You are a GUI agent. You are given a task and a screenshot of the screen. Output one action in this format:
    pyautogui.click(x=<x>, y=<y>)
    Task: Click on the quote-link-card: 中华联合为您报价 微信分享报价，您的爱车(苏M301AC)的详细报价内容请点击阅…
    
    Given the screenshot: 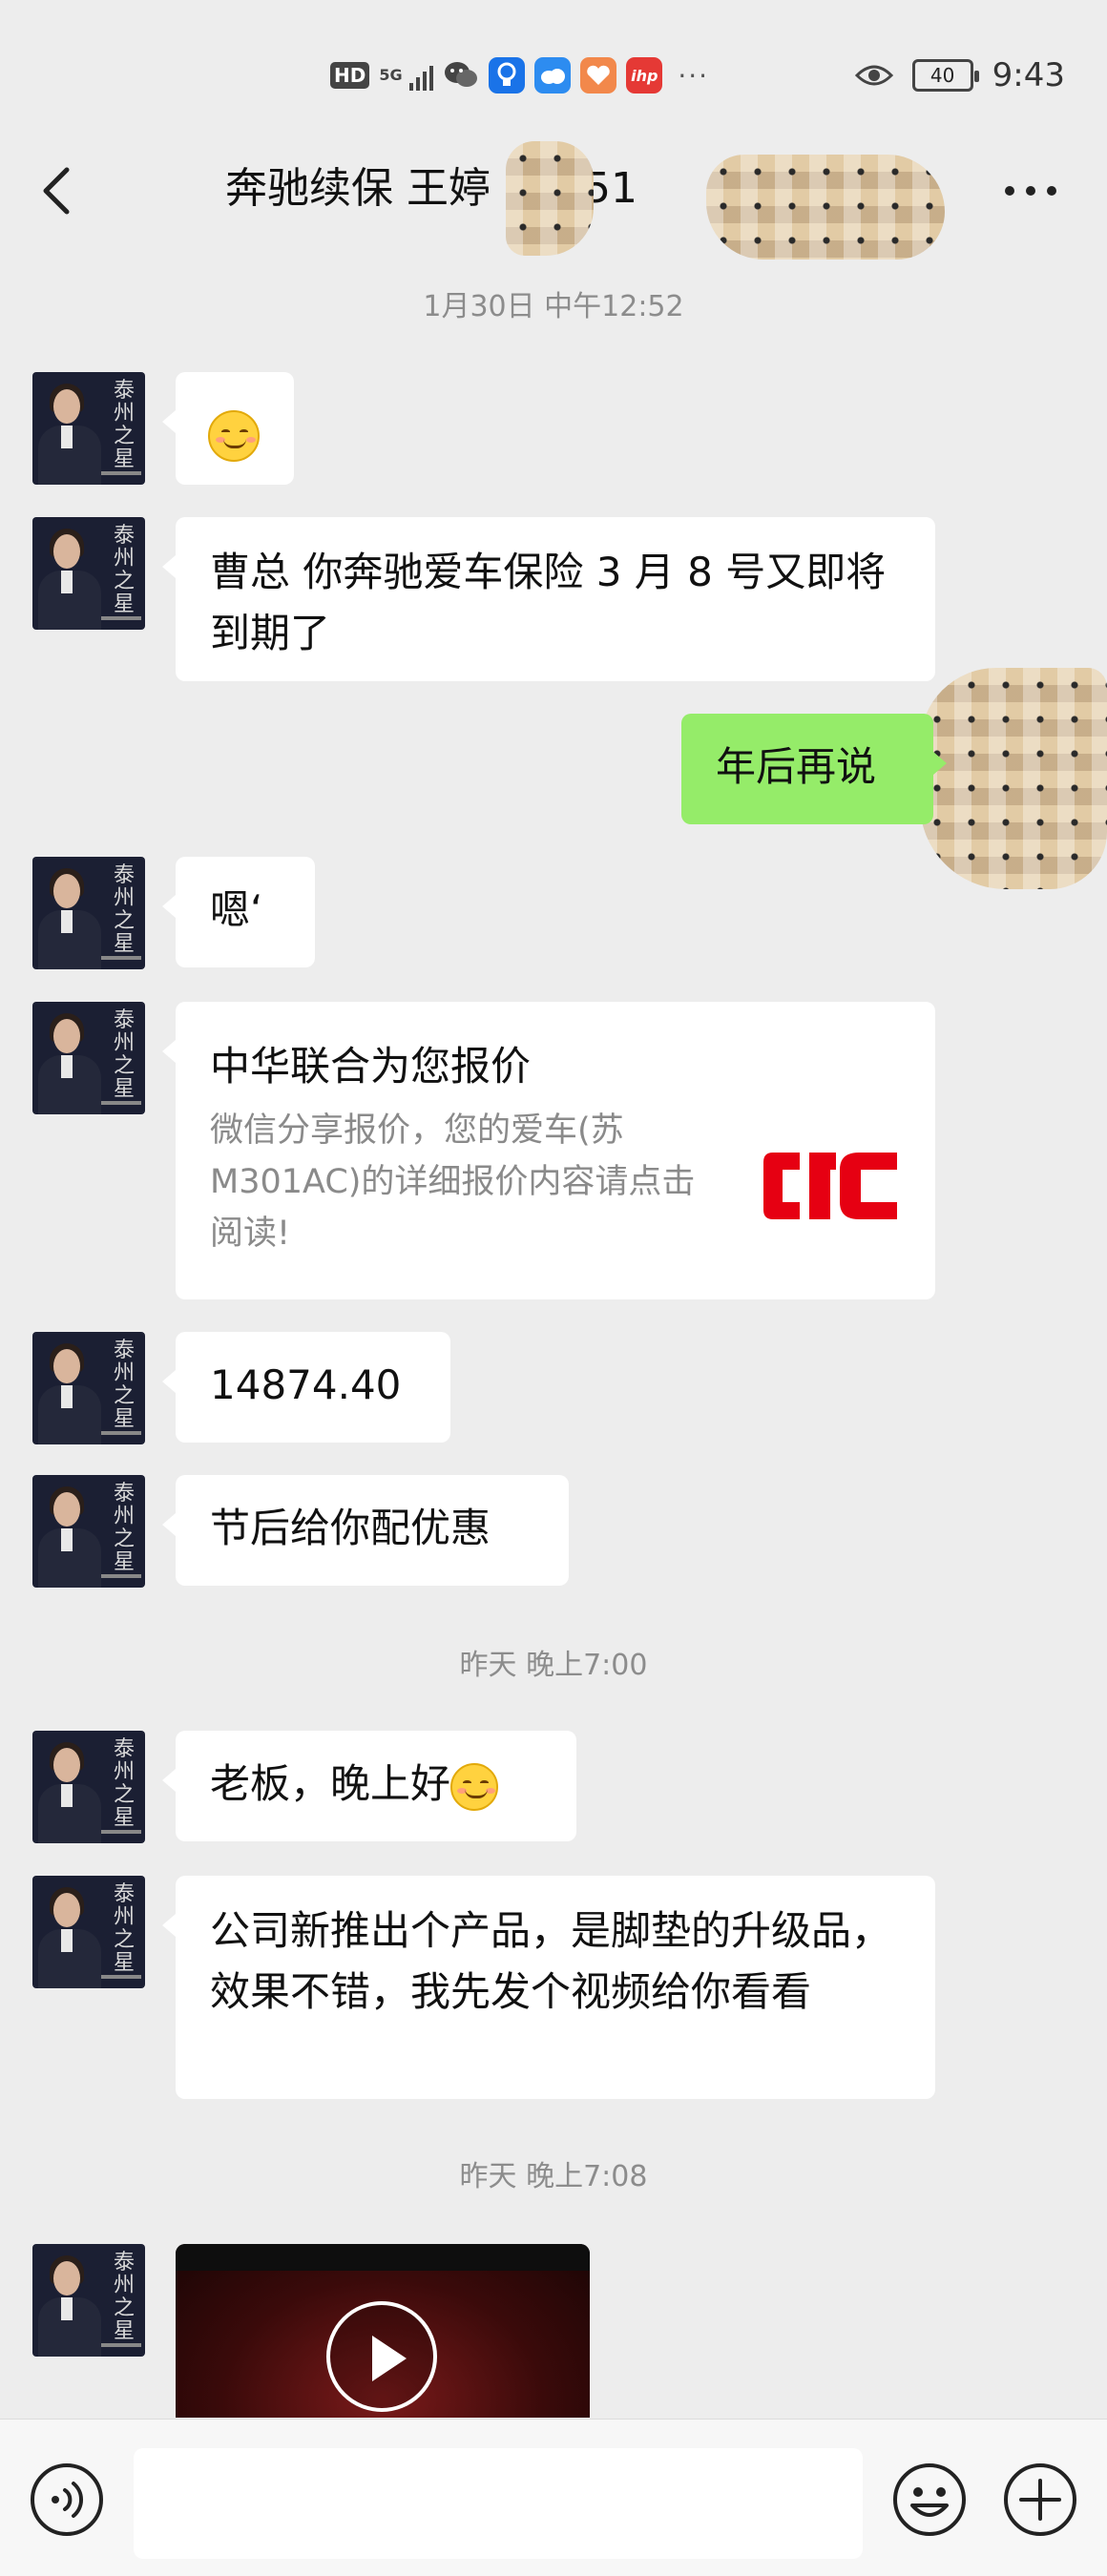 What is the action you would take?
    pyautogui.click(x=549, y=1150)
    